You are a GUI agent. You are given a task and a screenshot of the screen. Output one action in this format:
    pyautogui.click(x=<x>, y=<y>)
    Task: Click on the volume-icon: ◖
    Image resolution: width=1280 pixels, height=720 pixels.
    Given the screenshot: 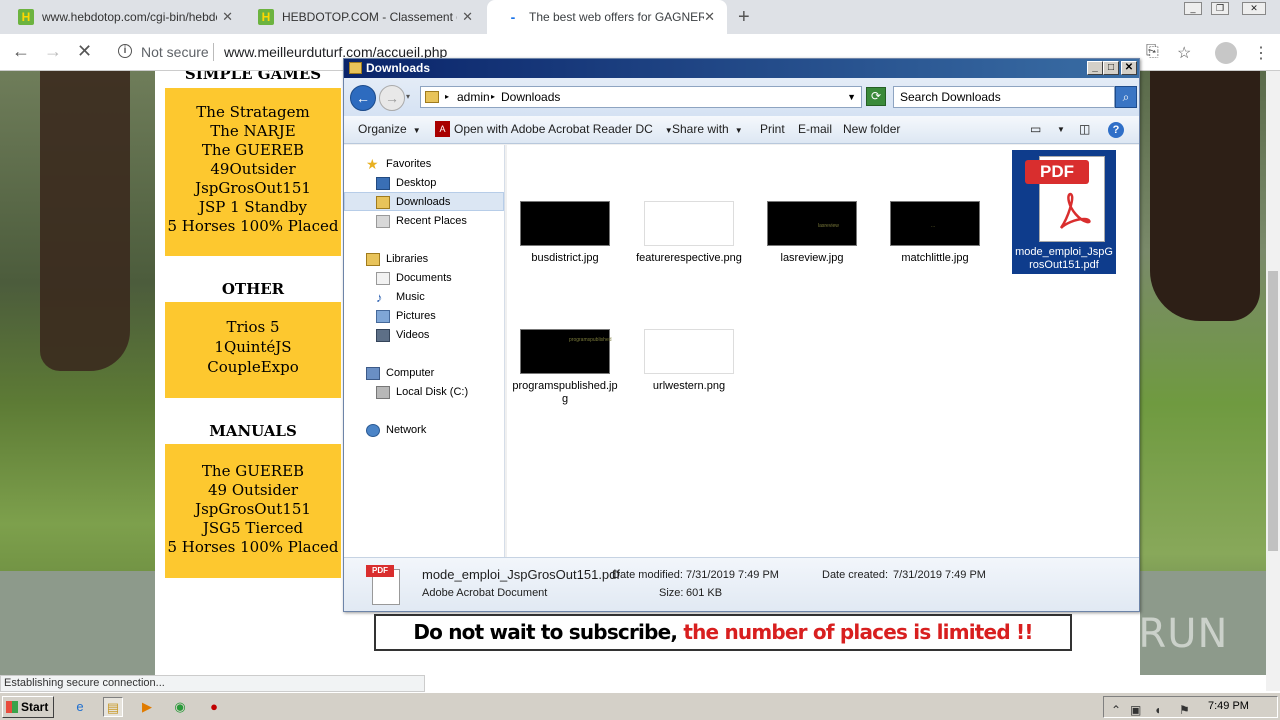 What is the action you would take?
    pyautogui.click(x=1157, y=710)
    